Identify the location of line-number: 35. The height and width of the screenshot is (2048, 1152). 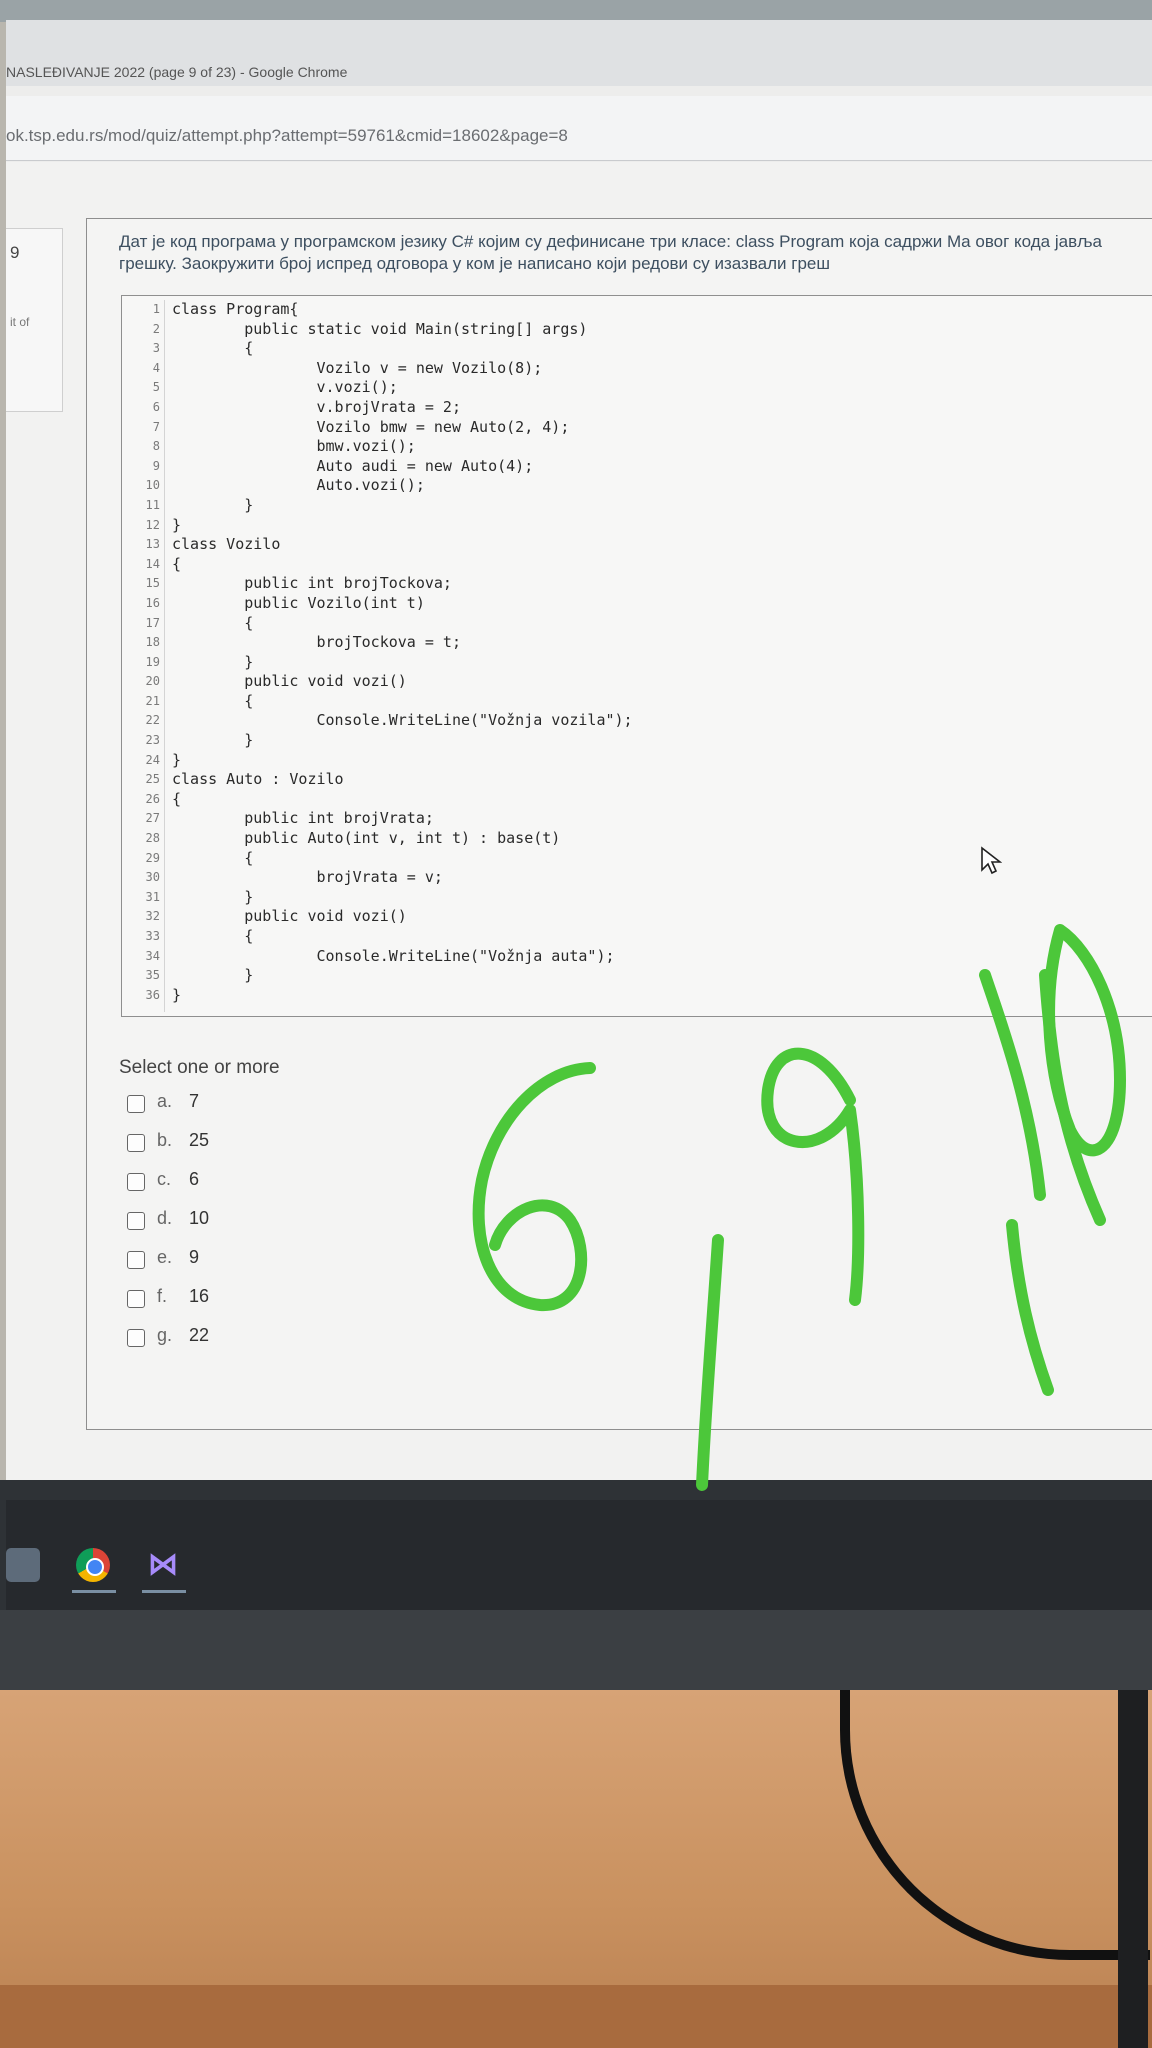
(152, 975).